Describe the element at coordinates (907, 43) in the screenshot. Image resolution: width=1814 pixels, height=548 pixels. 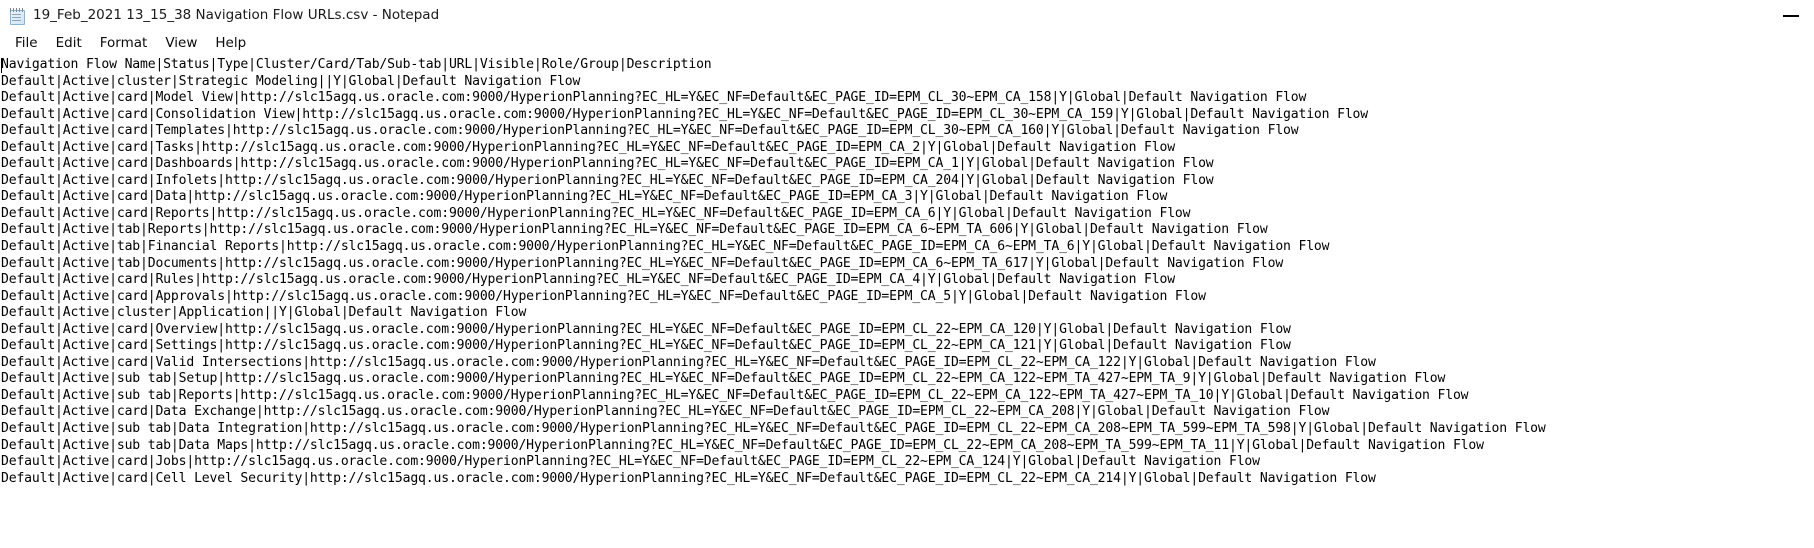
I see `menu-bar: File Edit Format View Help` at that location.